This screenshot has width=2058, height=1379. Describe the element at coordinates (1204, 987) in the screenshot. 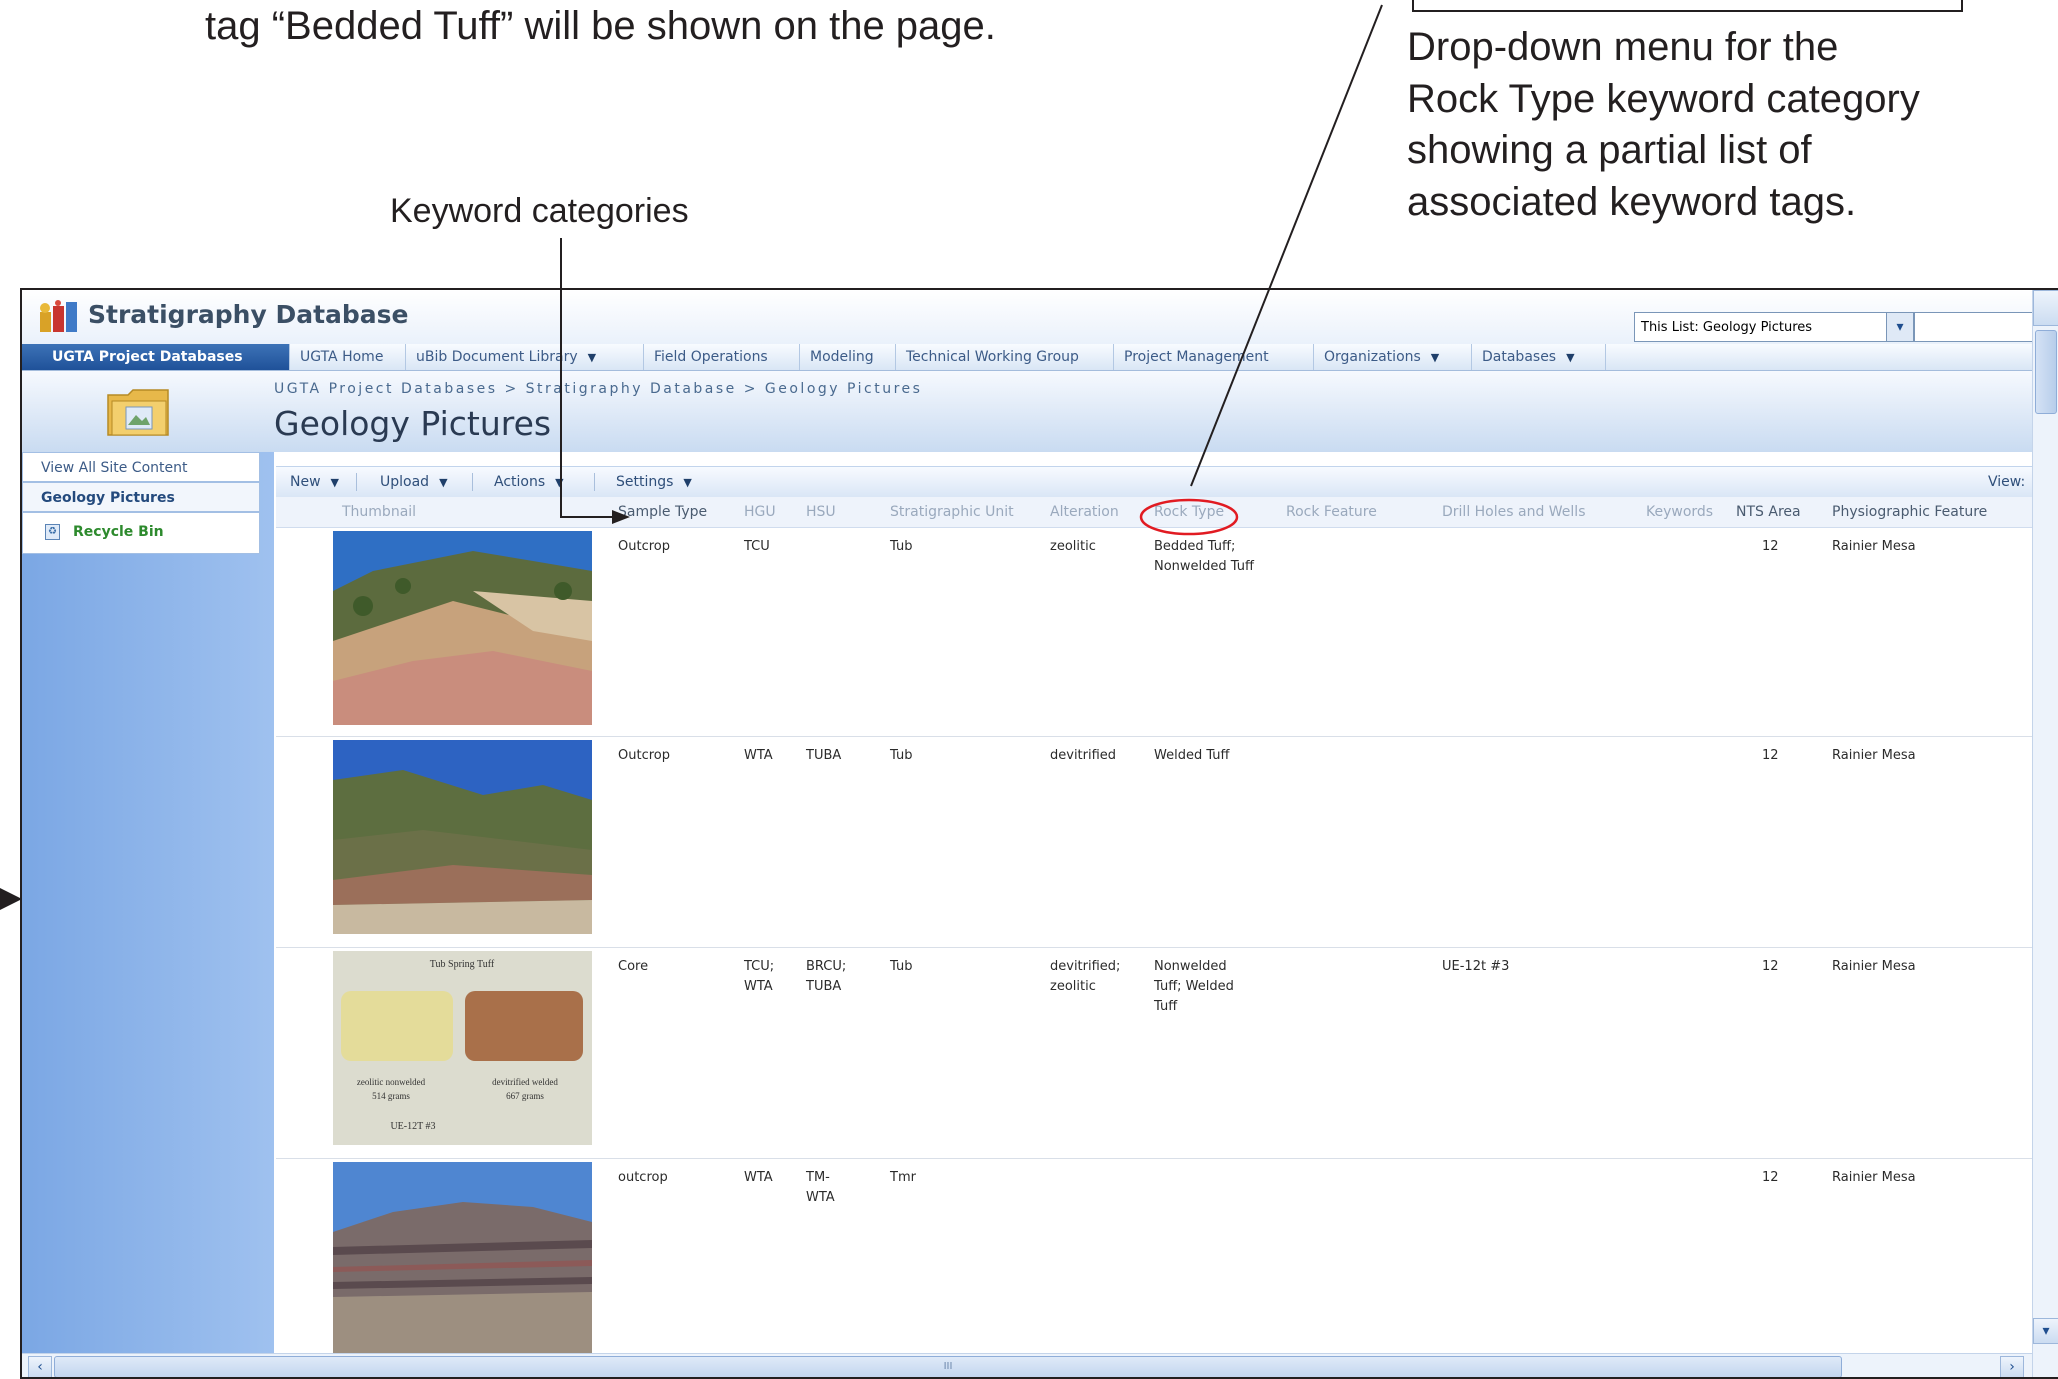

I see `cell-rock-type: Nonwelded Tuff; Welded Tuff` at that location.